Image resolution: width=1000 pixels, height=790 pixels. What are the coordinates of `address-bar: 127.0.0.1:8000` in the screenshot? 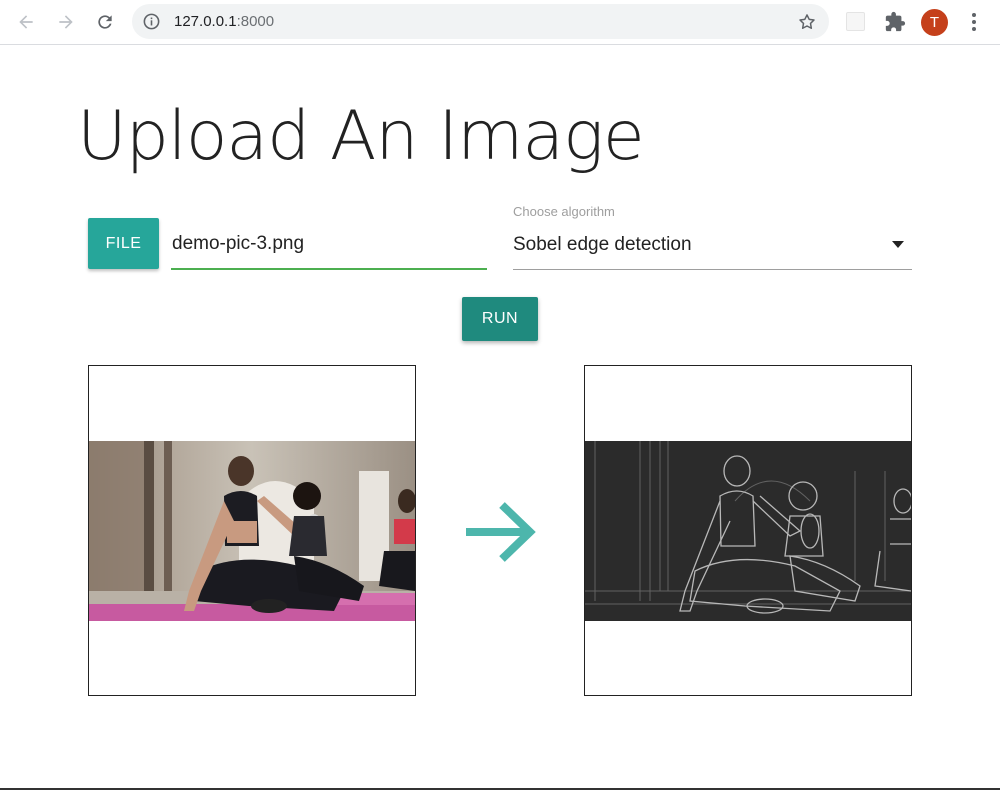 It's located at (480, 21).